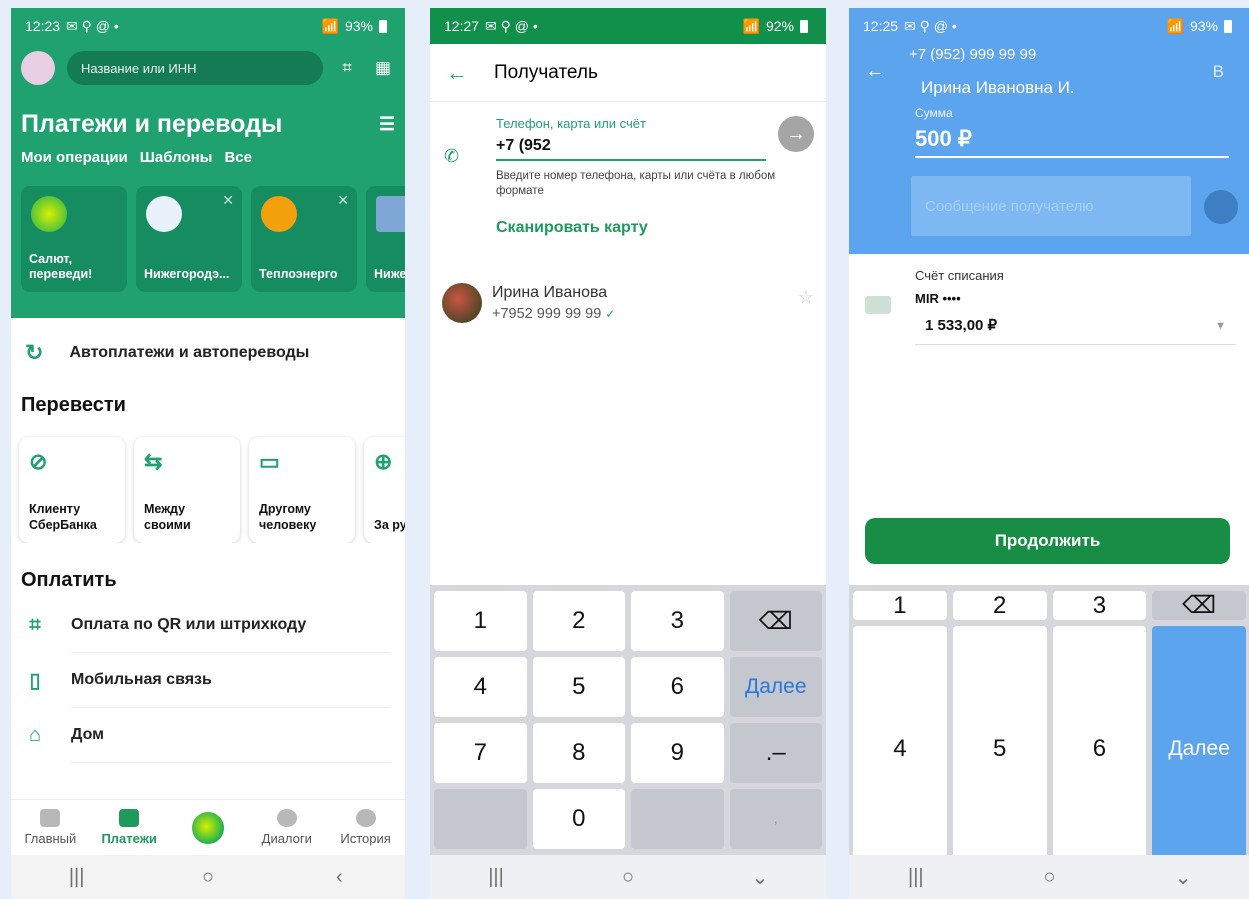  Describe the element at coordinates (72, 490) in the screenshot. I see `tile-sber-client: ⊘ Клиенту СберБанка` at that location.